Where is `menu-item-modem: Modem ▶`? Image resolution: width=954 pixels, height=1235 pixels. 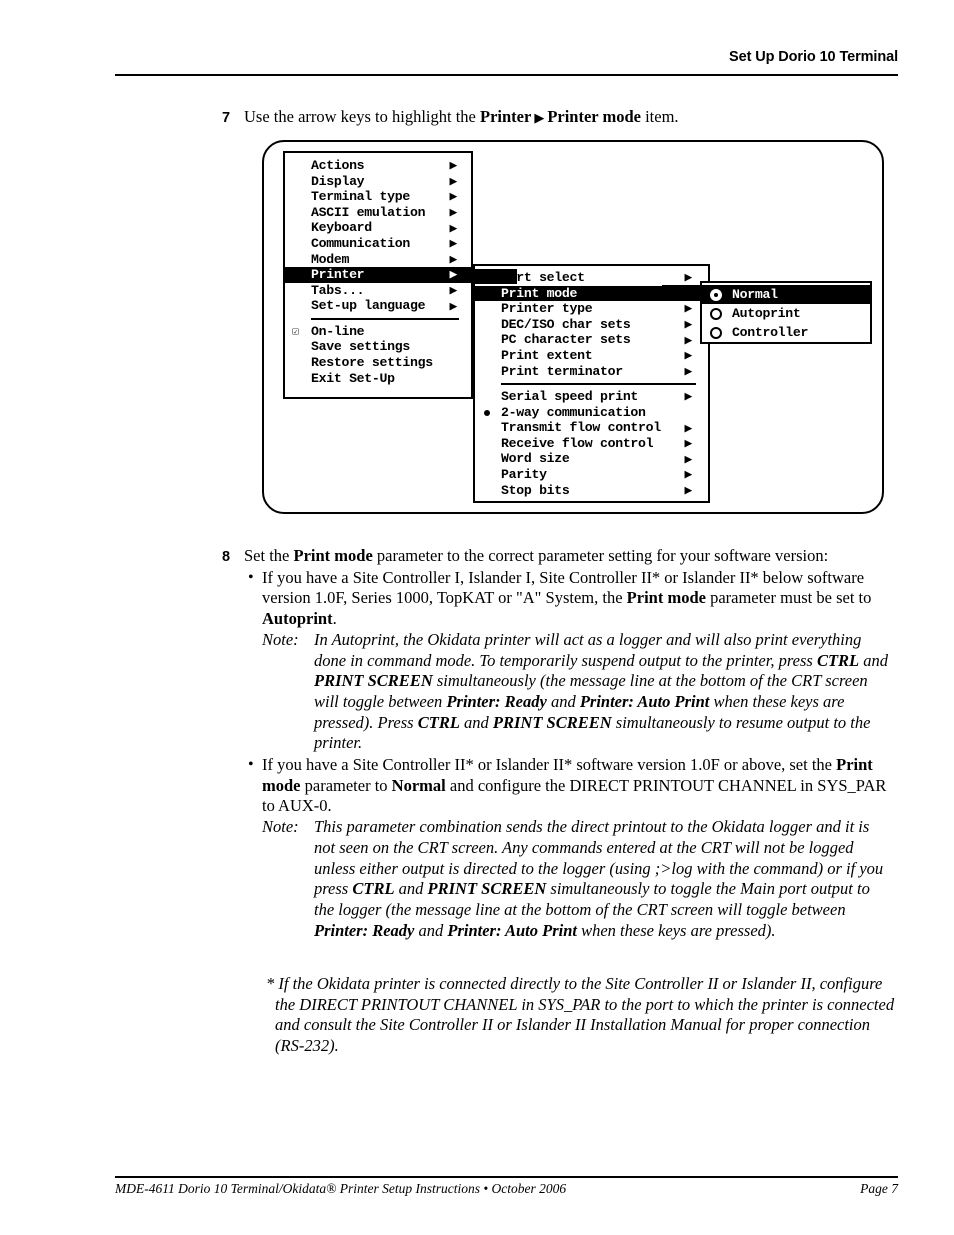 menu-item-modem: Modem ▶ is located at coordinates (378, 260).